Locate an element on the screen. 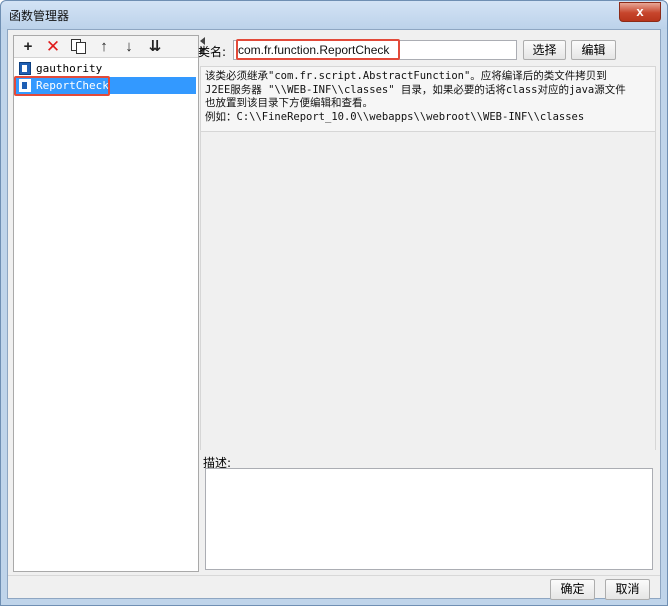 This screenshot has width=668, height=606. select-button: 选择 is located at coordinates (544, 50).